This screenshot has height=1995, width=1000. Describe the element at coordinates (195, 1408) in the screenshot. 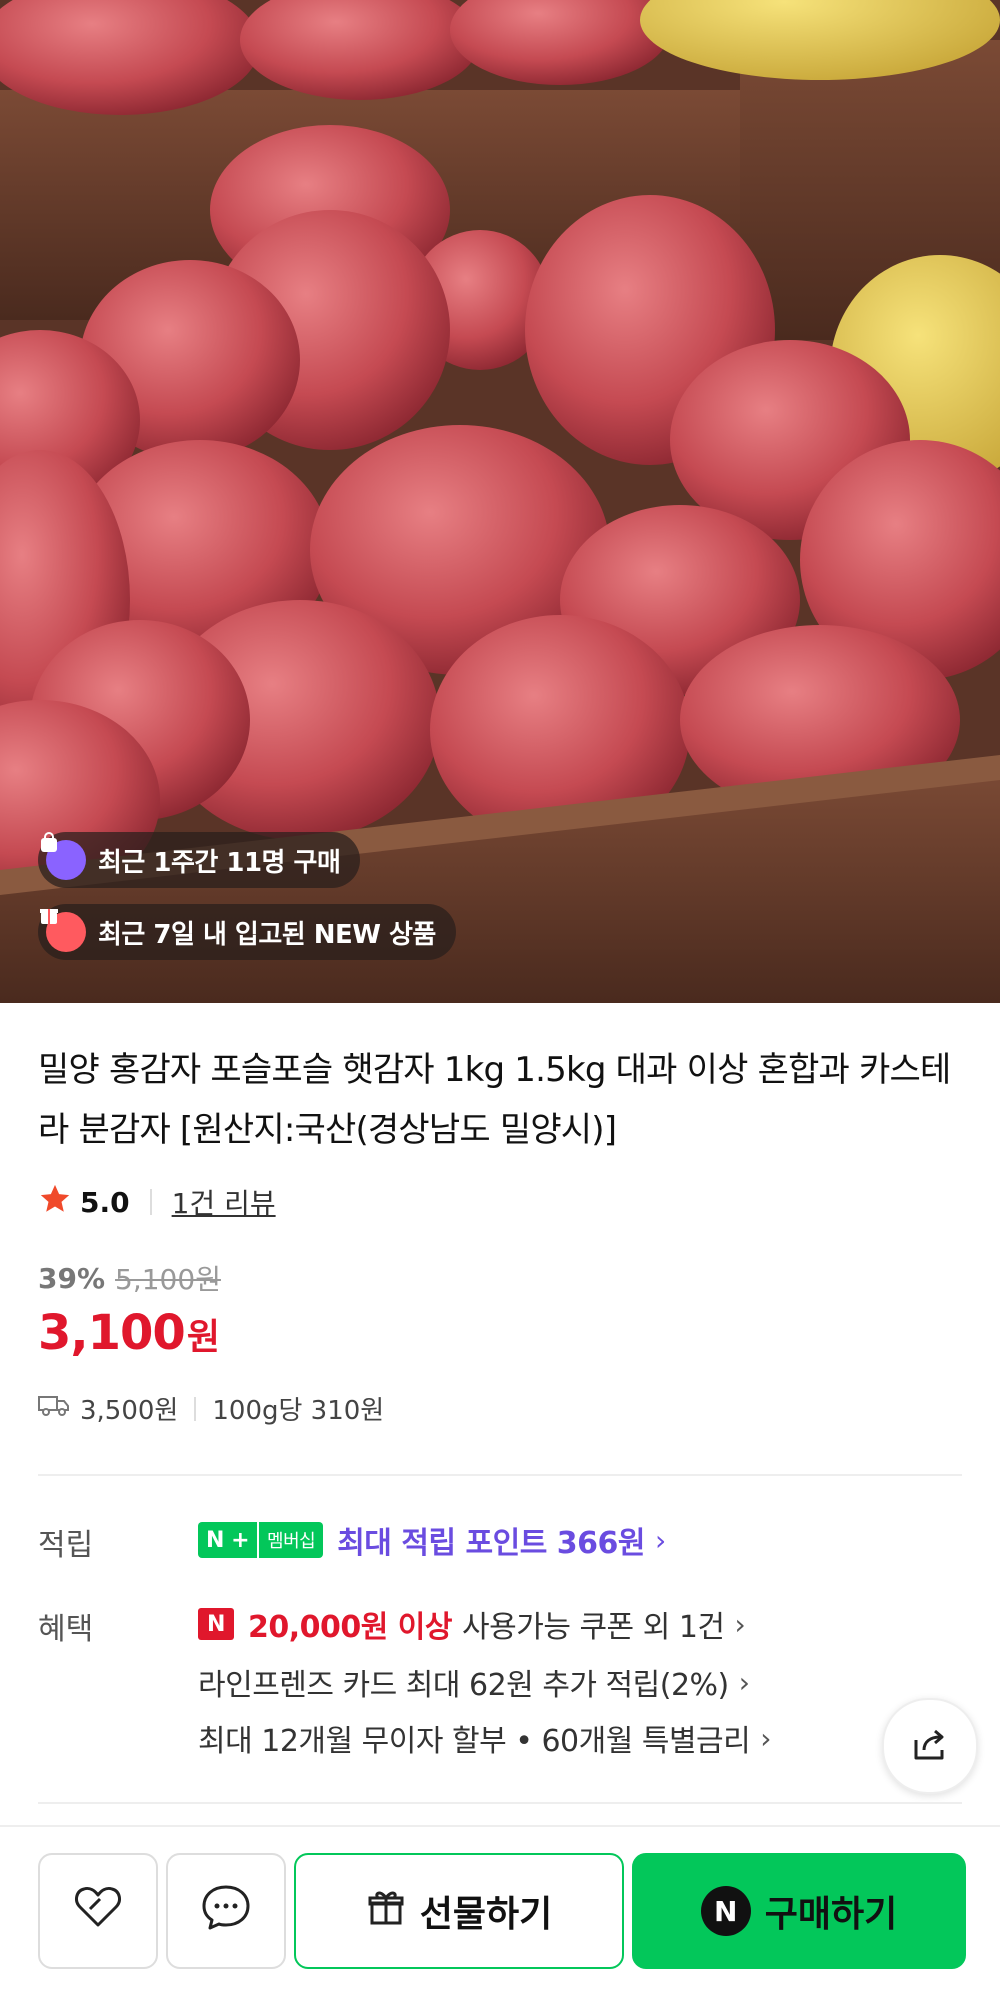

I see `shipping-divider` at that location.